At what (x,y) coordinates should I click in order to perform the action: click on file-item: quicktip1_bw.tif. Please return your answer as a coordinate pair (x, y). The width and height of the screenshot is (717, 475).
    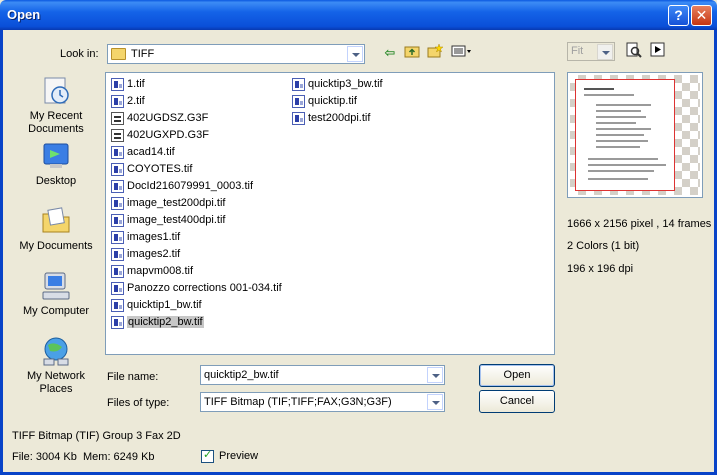
    Looking at the image, I should click on (195, 305).